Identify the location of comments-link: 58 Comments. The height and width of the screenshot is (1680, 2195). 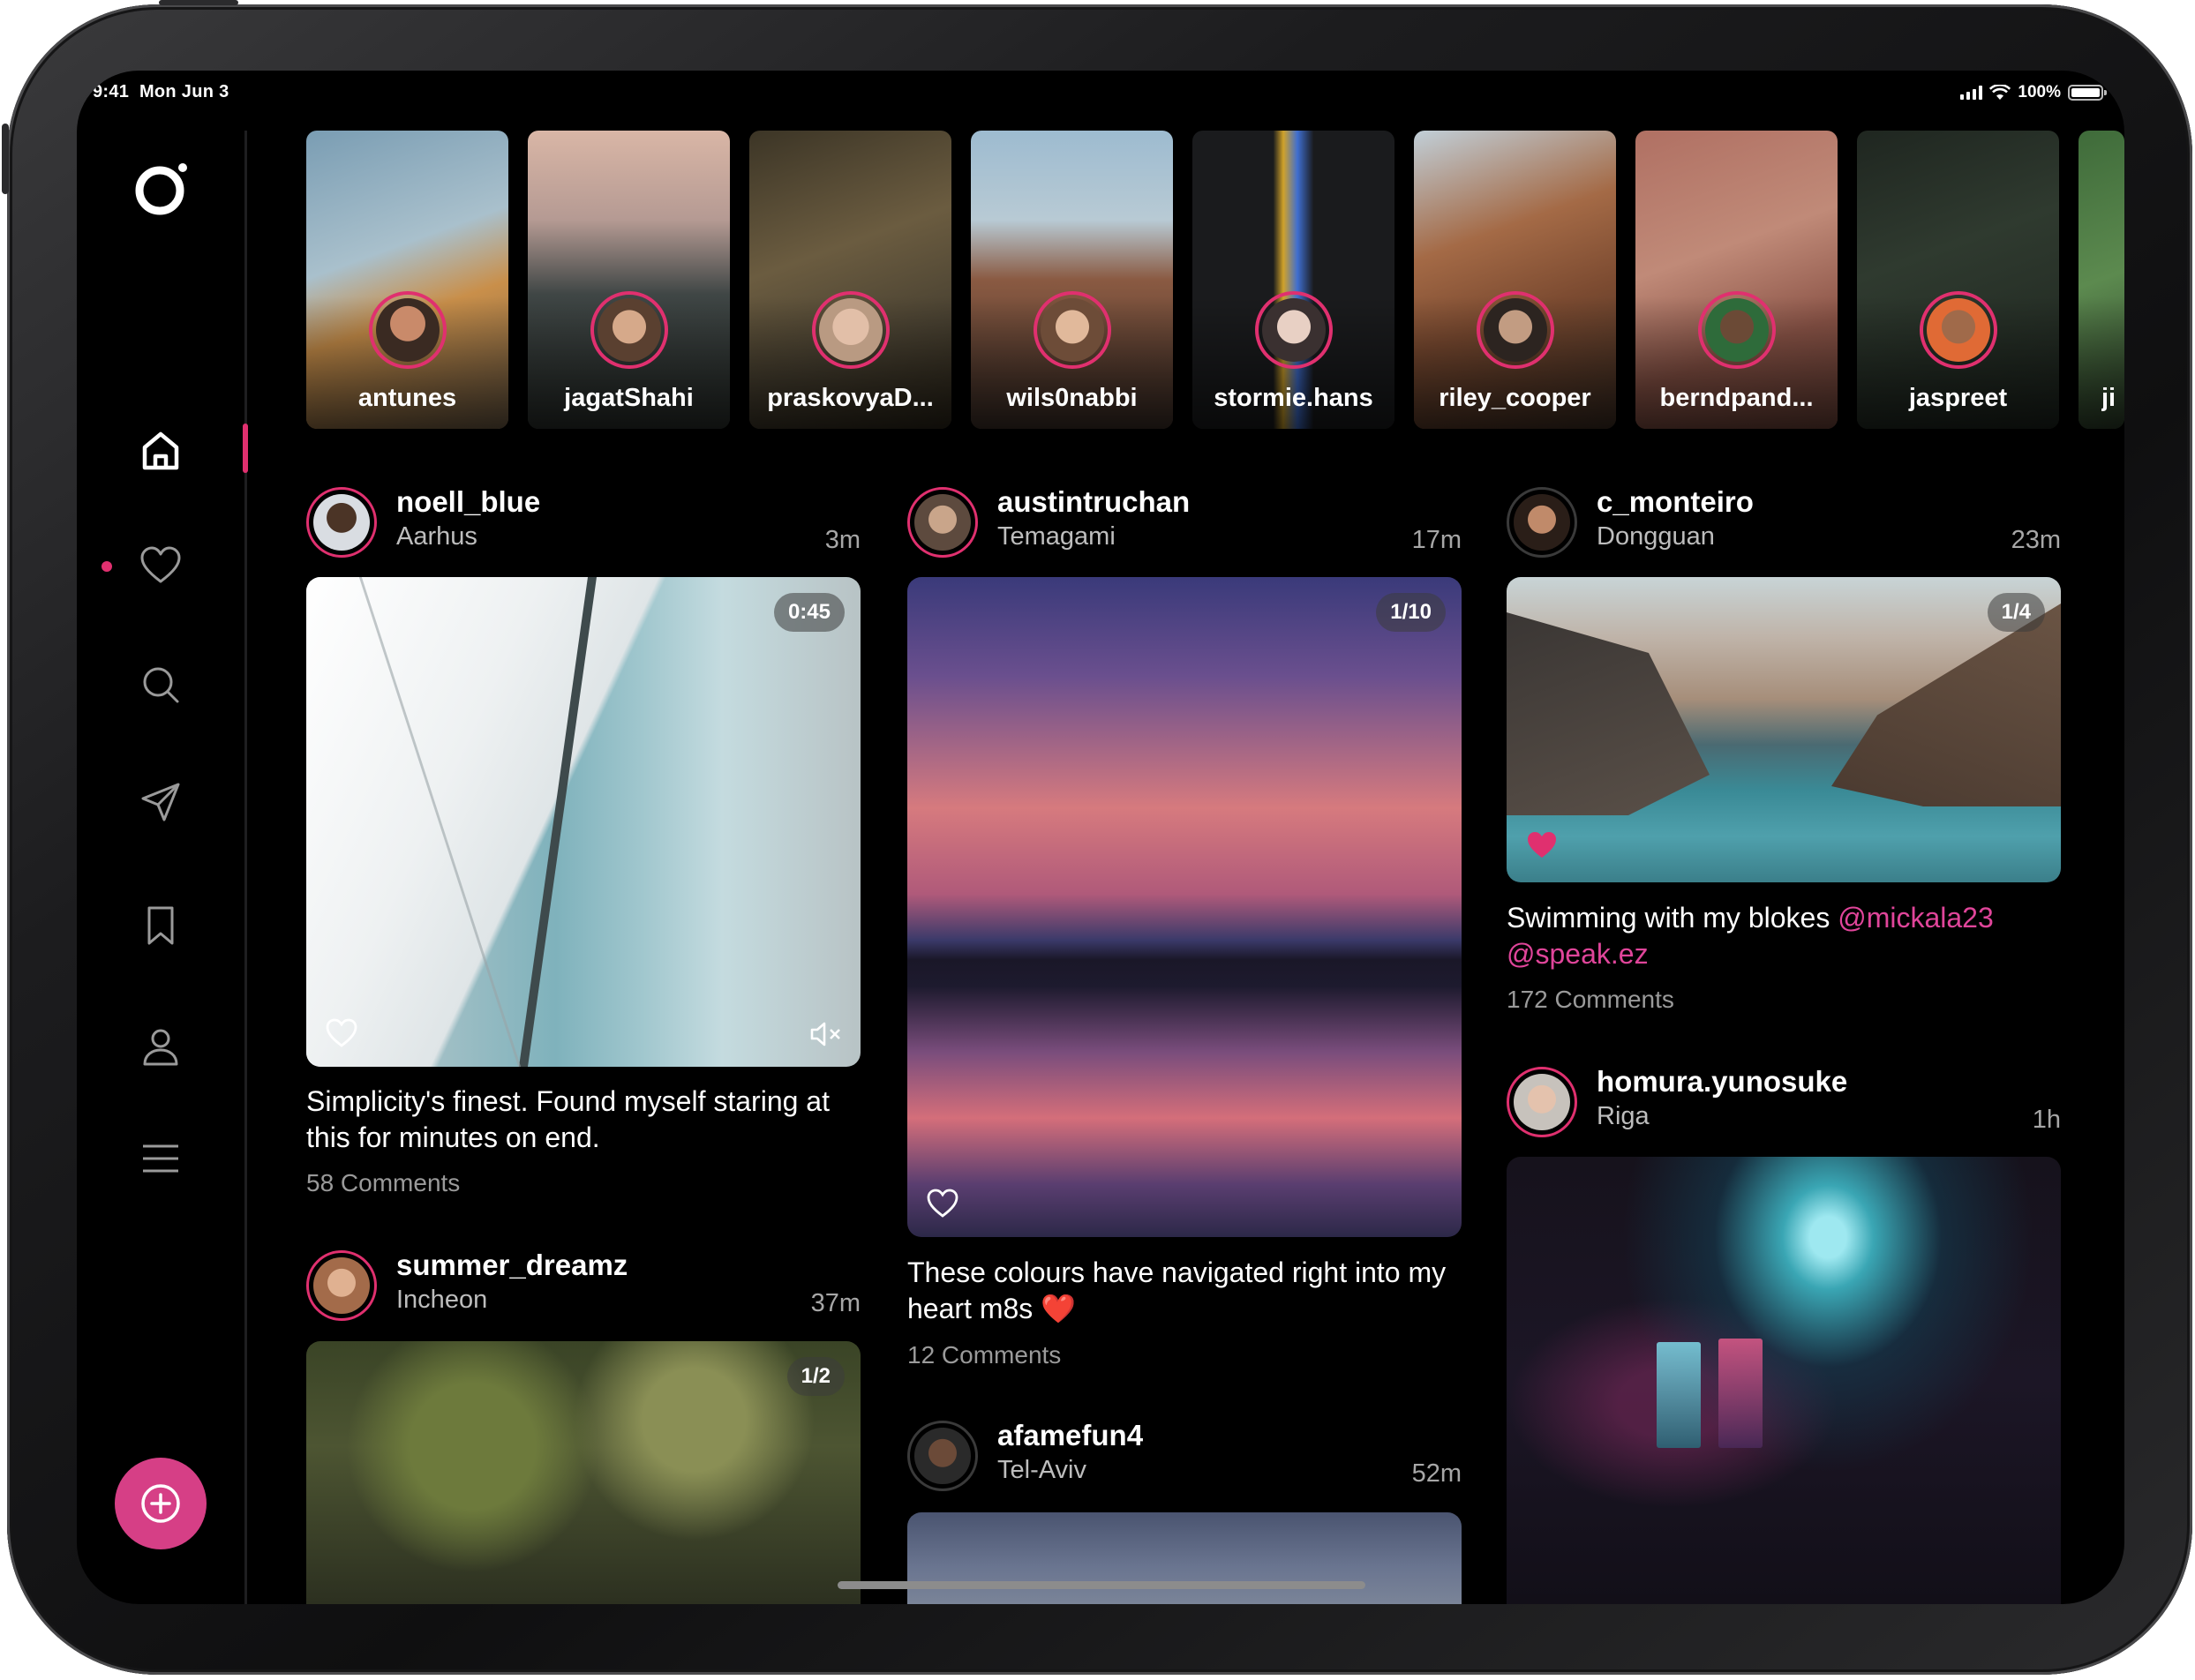
(383, 1183).